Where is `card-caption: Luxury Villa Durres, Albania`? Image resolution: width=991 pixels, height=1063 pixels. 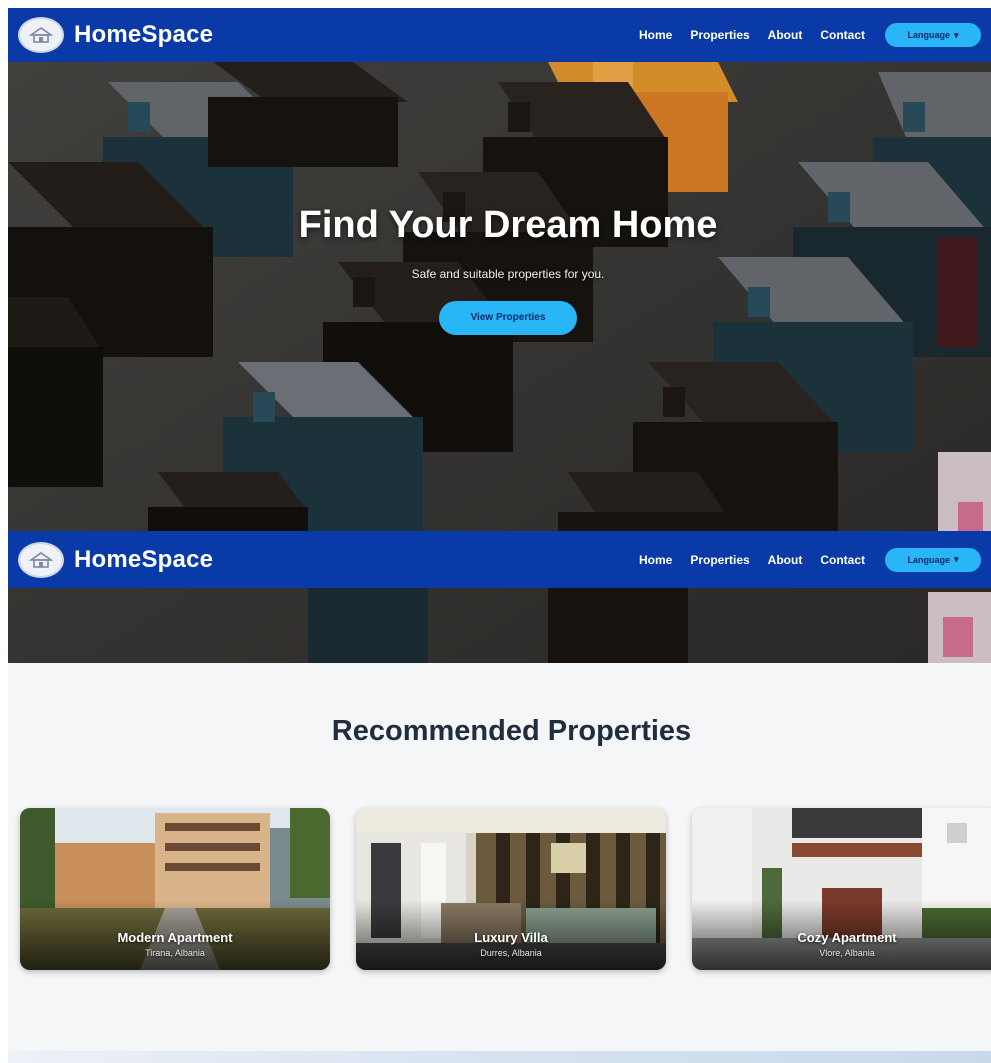 card-caption: Luxury Villa Durres, Albania is located at coordinates (511, 944).